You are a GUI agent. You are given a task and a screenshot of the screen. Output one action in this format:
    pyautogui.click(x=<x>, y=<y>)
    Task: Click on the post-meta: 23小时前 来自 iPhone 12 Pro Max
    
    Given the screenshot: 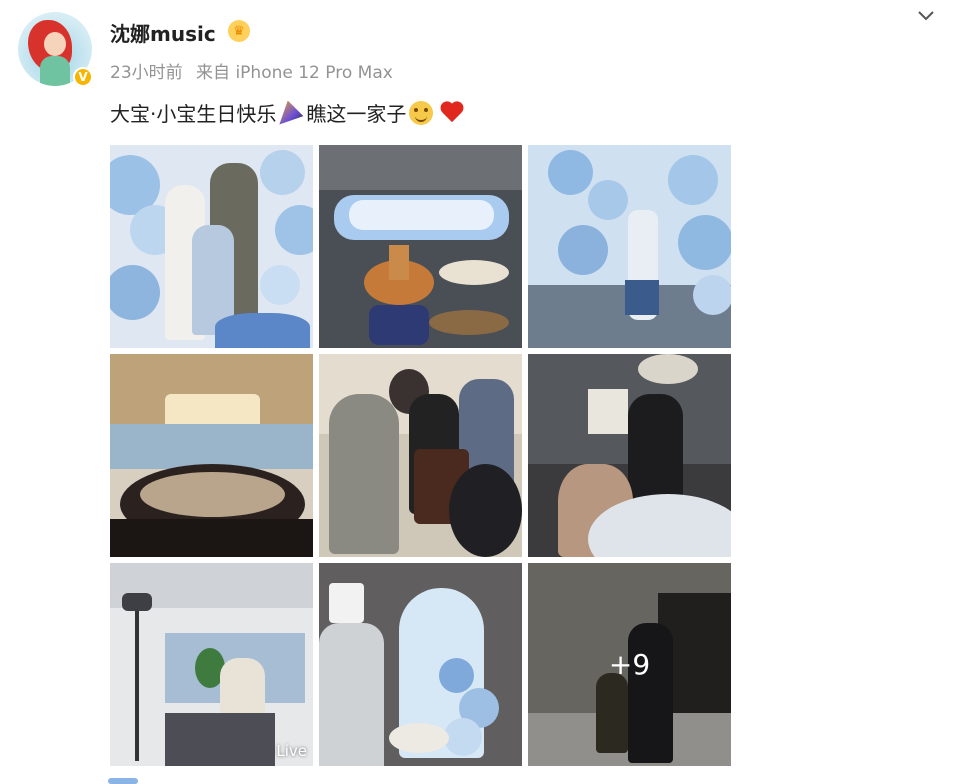 What is the action you would take?
    pyautogui.click(x=251, y=70)
    